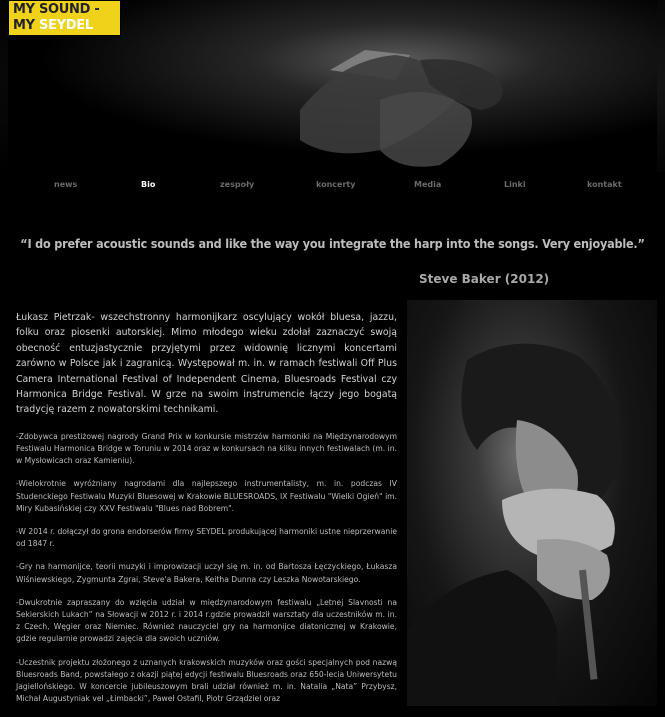 The height and width of the screenshot is (717, 665). Describe the element at coordinates (515, 184) in the screenshot. I see `nav-linki: Linki` at that location.